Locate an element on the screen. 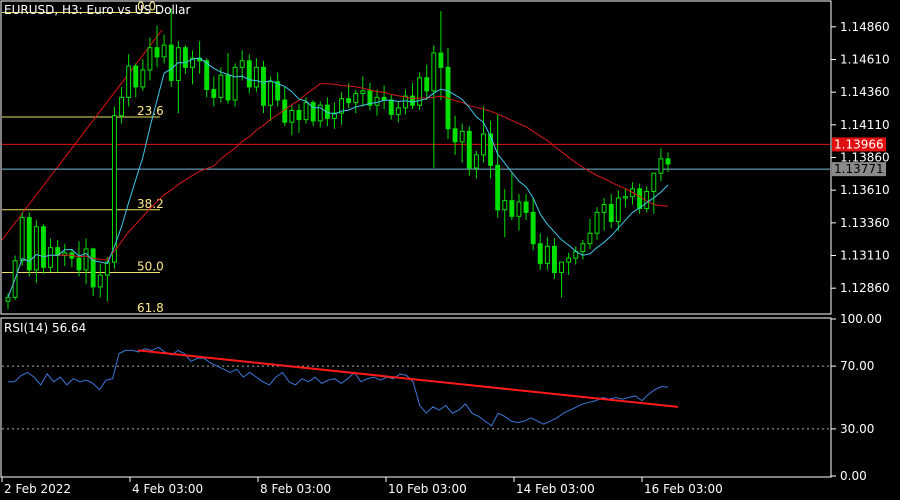  price-level-tag-label: 1.13771 is located at coordinates (859, 169).